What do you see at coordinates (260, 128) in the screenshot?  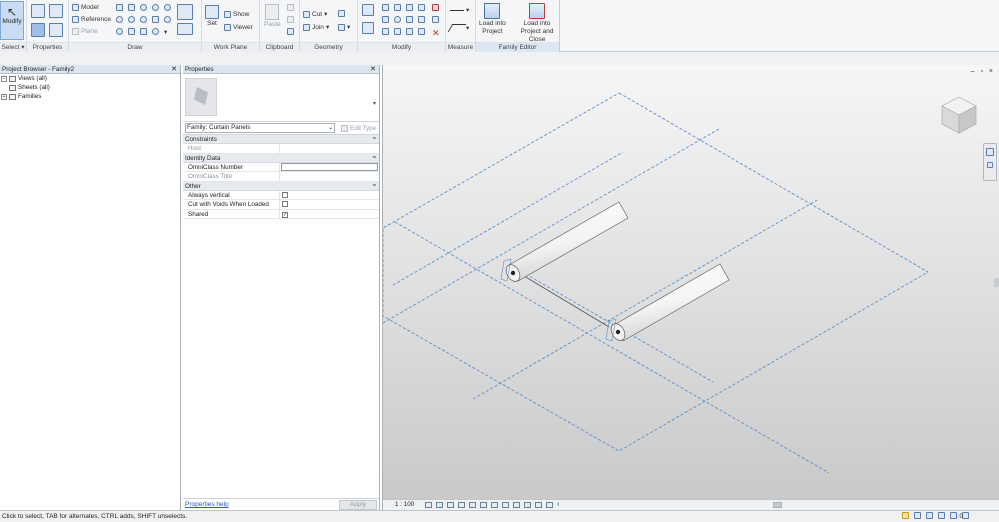 I see `family-filter-select: Family: Curtain Panels ⌄` at bounding box center [260, 128].